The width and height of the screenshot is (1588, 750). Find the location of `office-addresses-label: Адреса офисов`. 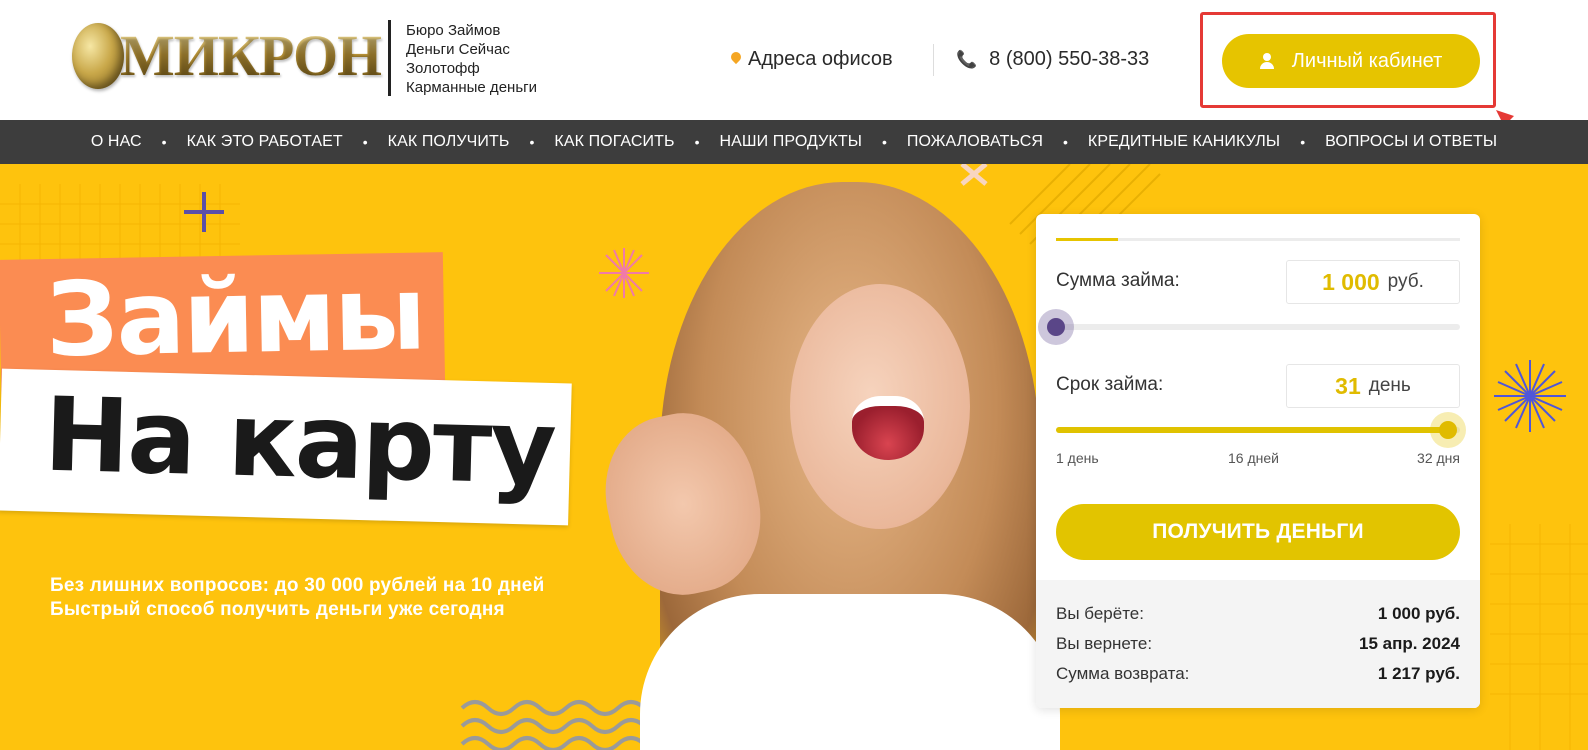

office-addresses-label: Адреса офисов is located at coordinates (820, 59).